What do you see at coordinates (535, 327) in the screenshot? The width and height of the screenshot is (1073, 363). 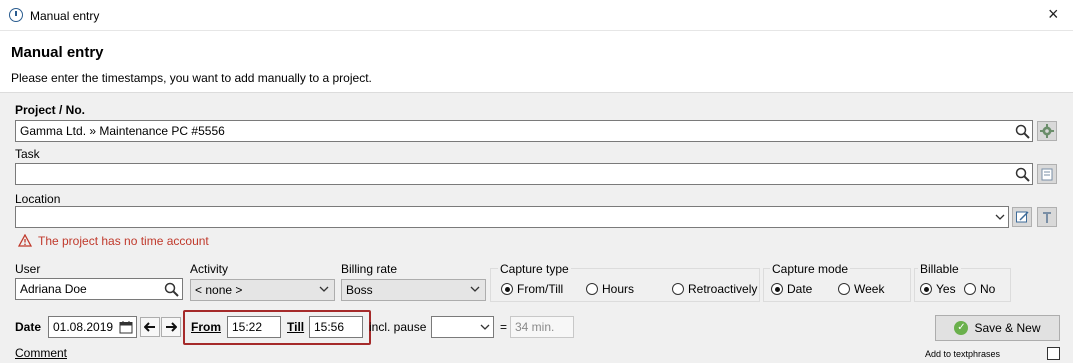 I see `duration-value: 34 min.` at bounding box center [535, 327].